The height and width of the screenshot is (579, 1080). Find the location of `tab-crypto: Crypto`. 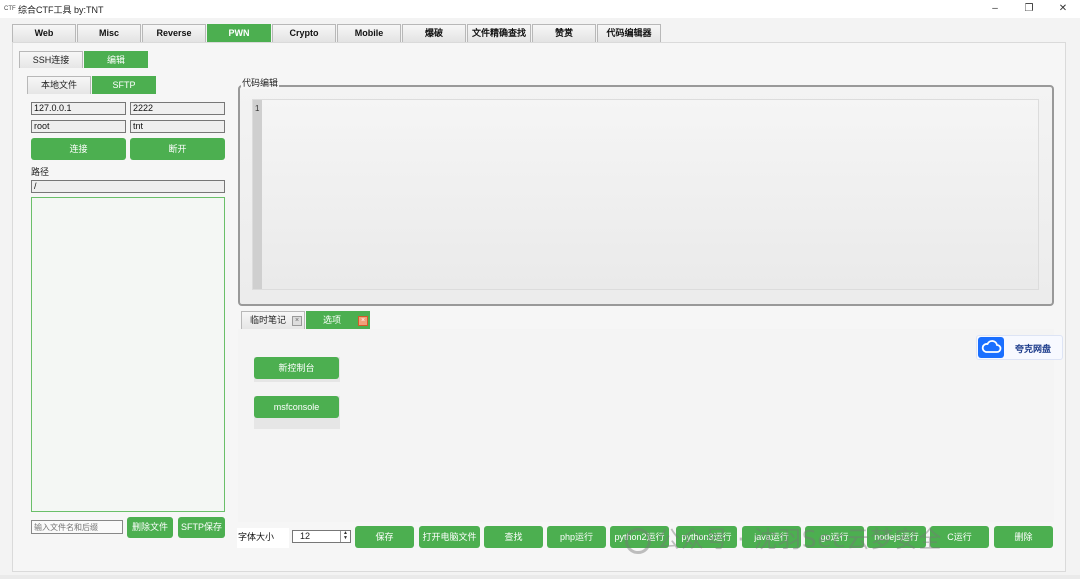

tab-crypto: Crypto is located at coordinates (304, 33).